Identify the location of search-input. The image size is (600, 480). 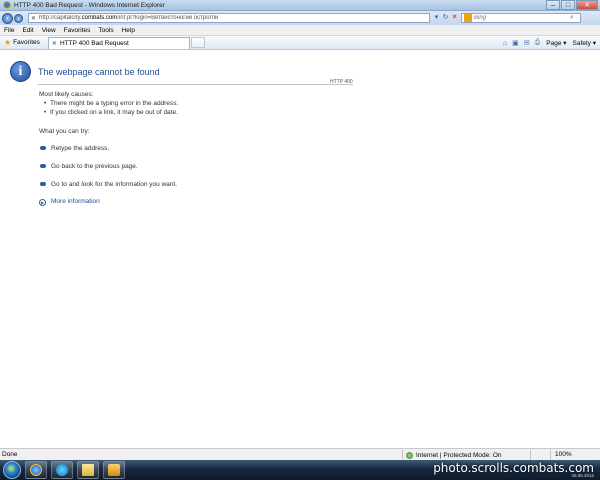
(522, 18).